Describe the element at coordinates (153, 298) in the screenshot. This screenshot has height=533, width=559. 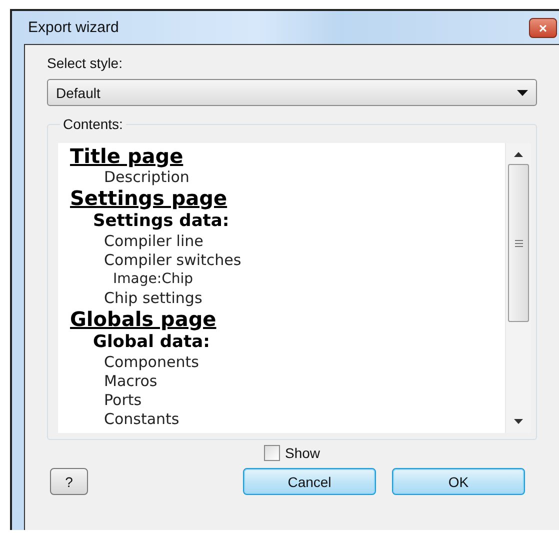
I see `contents-item: Chip settings` at that location.